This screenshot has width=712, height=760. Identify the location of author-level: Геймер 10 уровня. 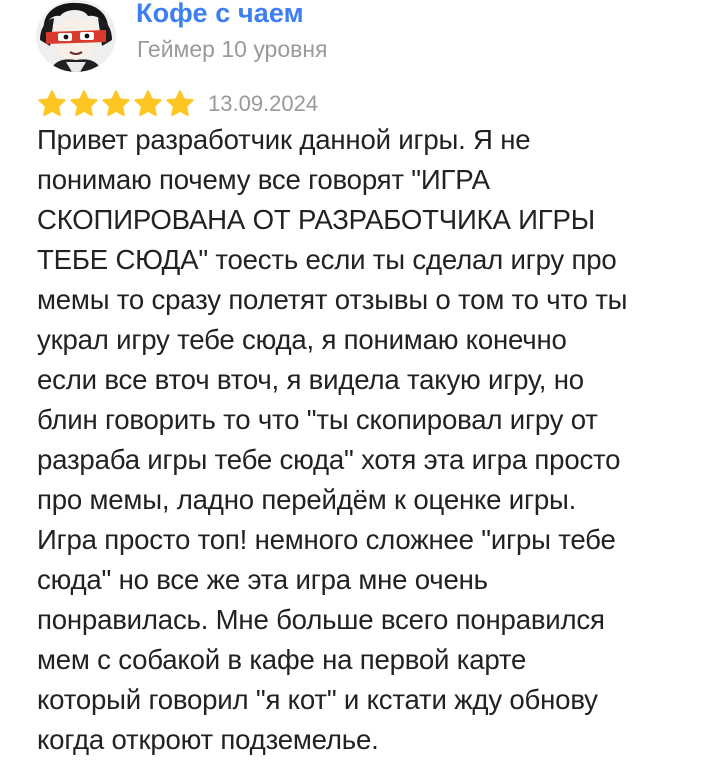
(232, 49).